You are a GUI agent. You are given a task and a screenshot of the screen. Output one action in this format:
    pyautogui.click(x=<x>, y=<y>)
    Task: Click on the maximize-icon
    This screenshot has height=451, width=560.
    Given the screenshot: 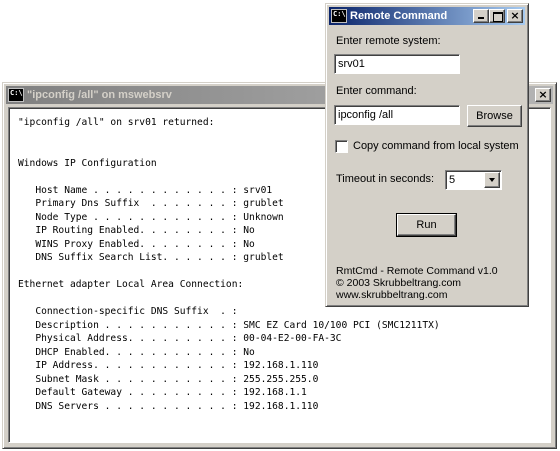 What is the action you would take?
    pyautogui.click(x=497, y=16)
    